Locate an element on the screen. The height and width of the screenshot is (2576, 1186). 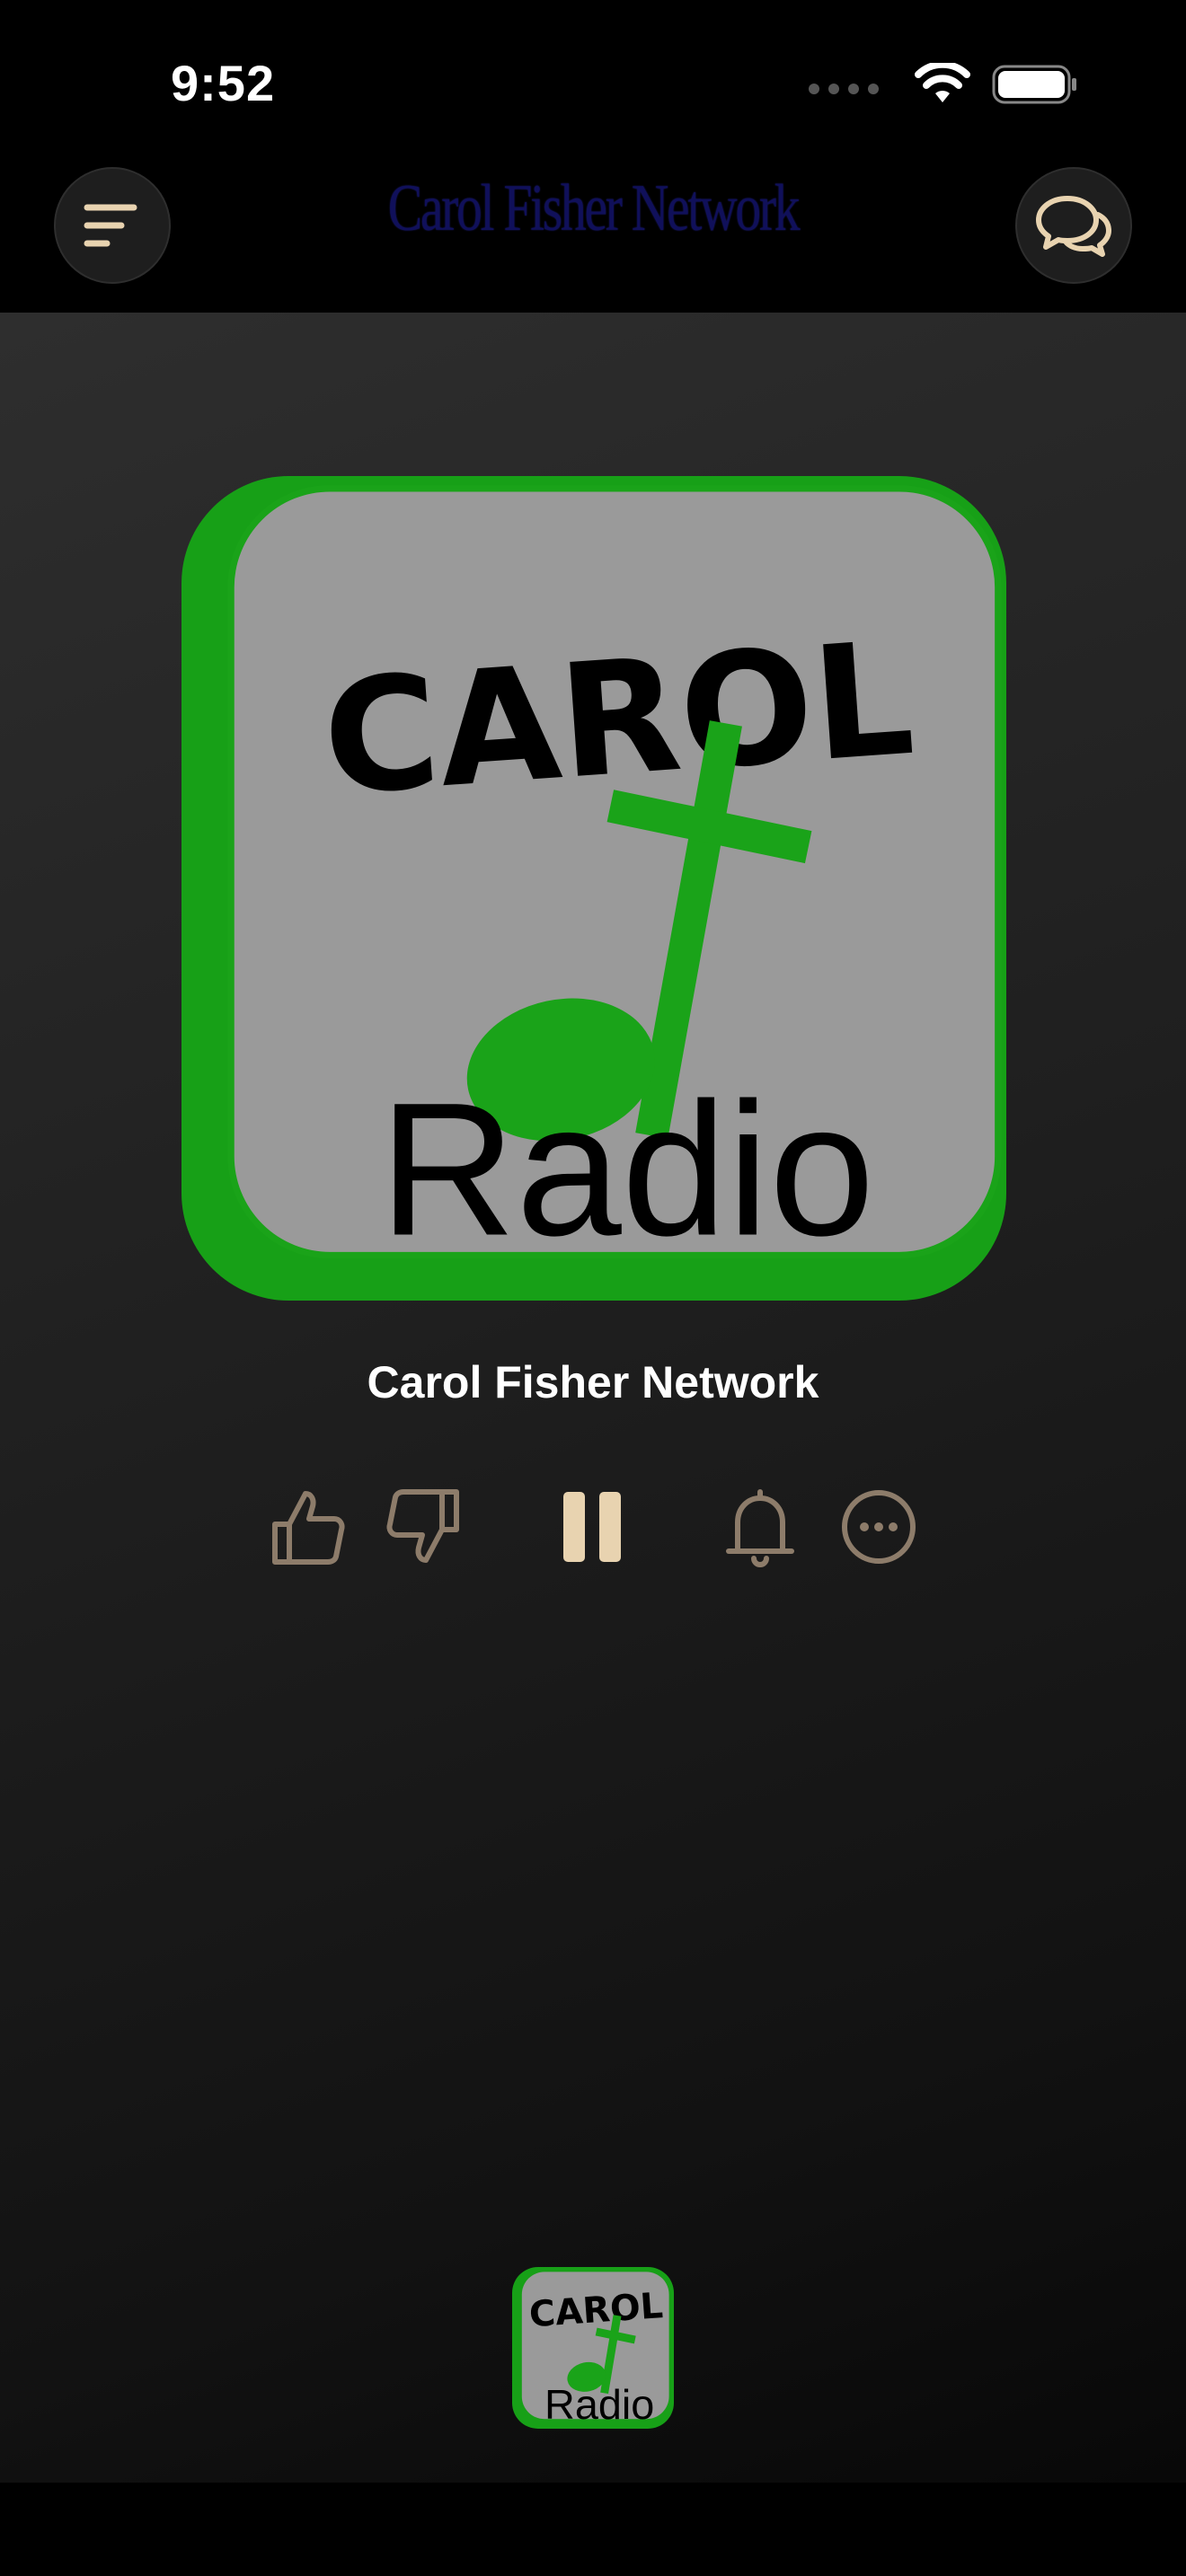
pause-icon is located at coordinates (592, 1527).